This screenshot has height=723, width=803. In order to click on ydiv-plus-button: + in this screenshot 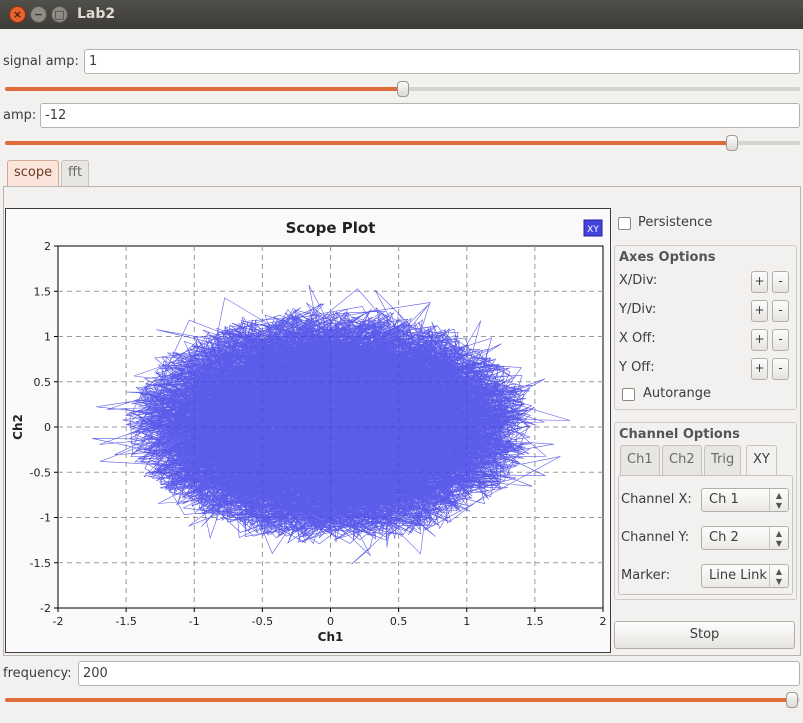, I will do `click(759, 311)`.